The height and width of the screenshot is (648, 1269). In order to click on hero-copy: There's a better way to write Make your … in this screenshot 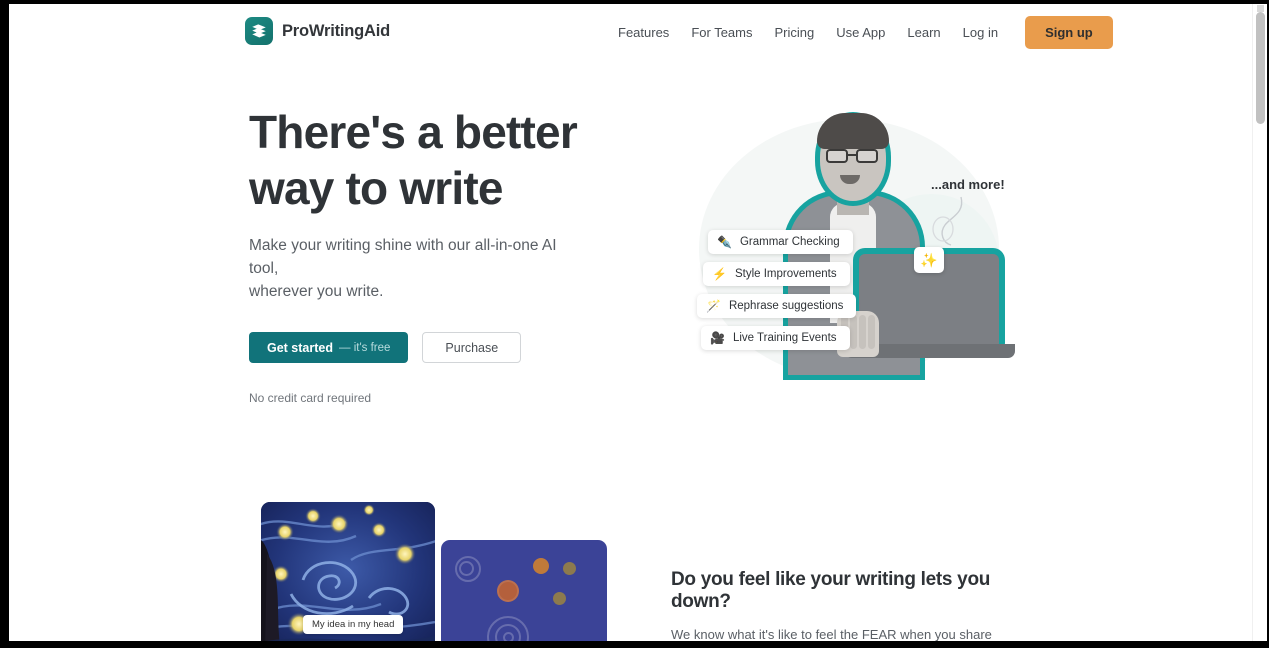, I will do `click(449, 254)`.